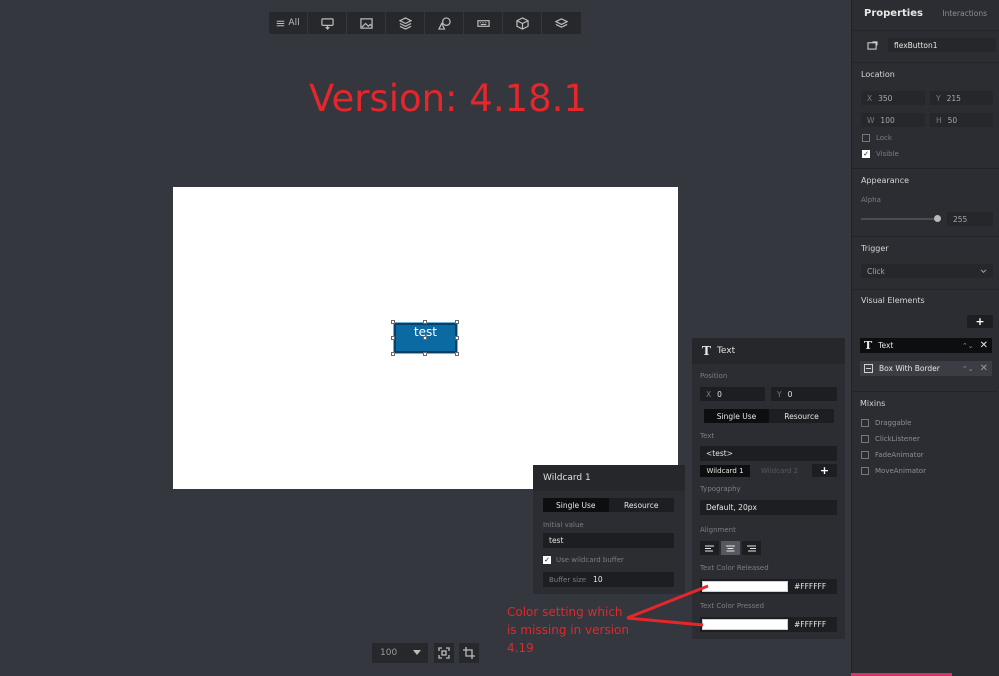  What do you see at coordinates (779, 471) in the screenshot?
I see `wildcard-2-tab: Wildcard 2` at bounding box center [779, 471].